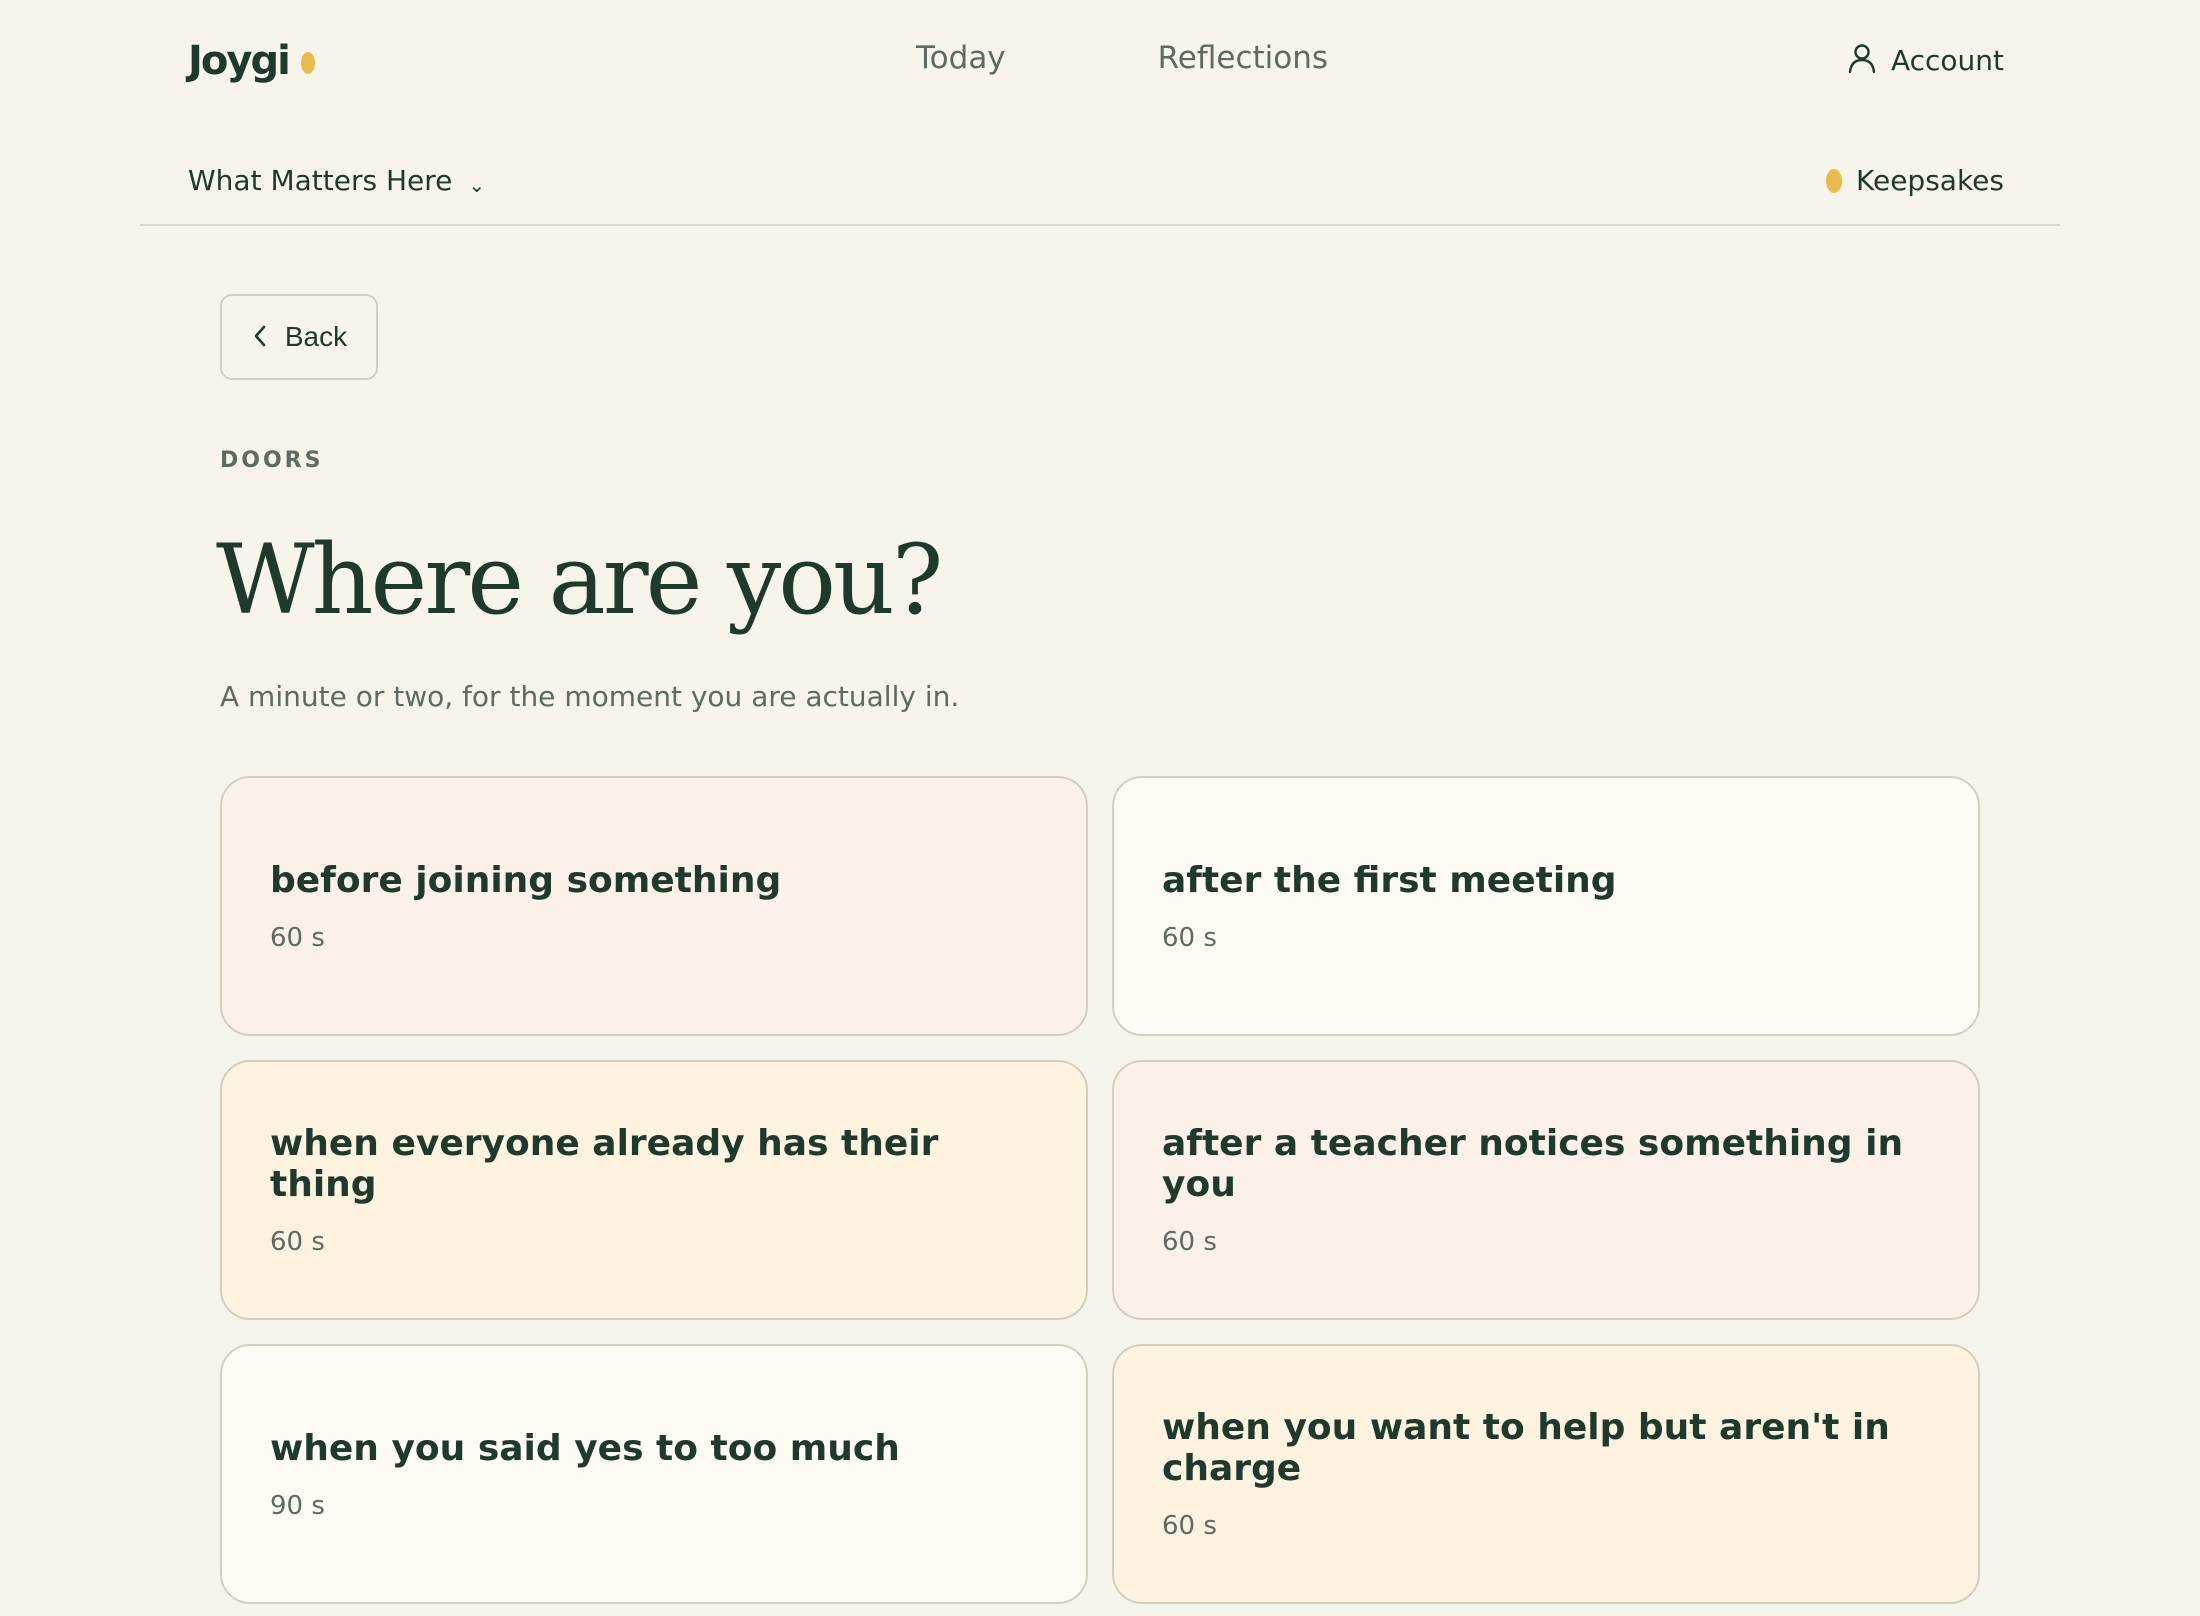  I want to click on keepsakes-label: Keepsakes, so click(1930, 180).